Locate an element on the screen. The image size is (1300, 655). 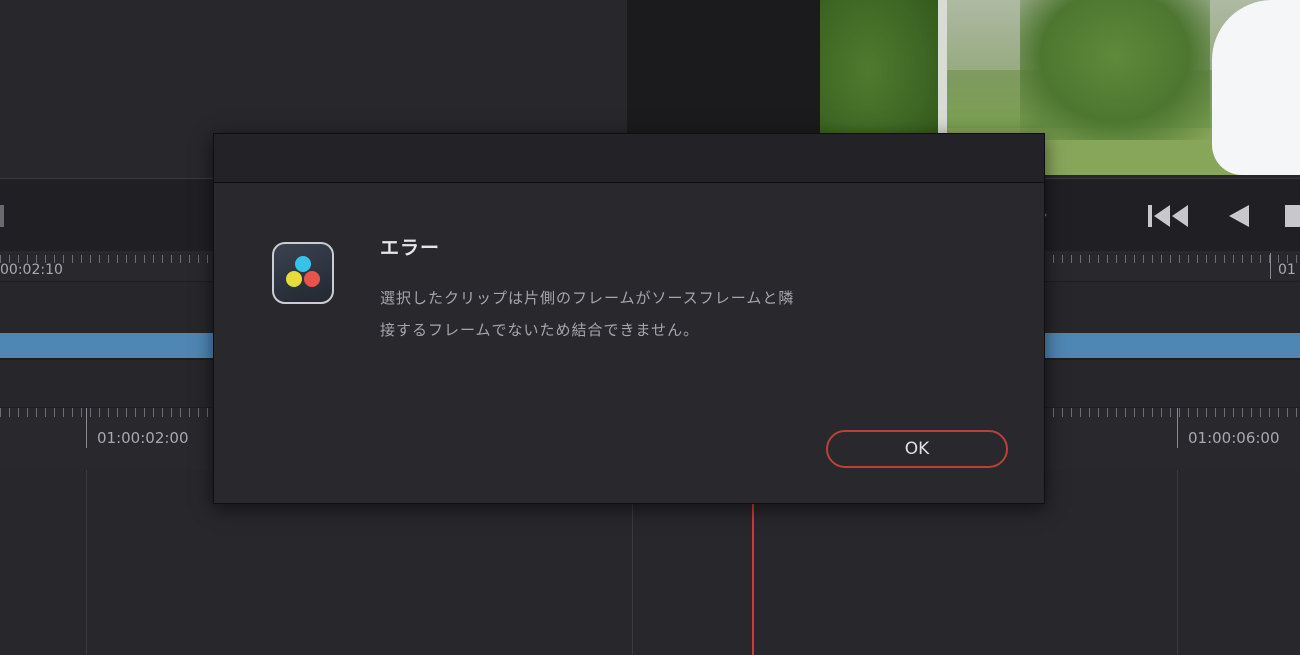
ruler-label: 01:00:06:00 is located at coordinates (1234, 438).